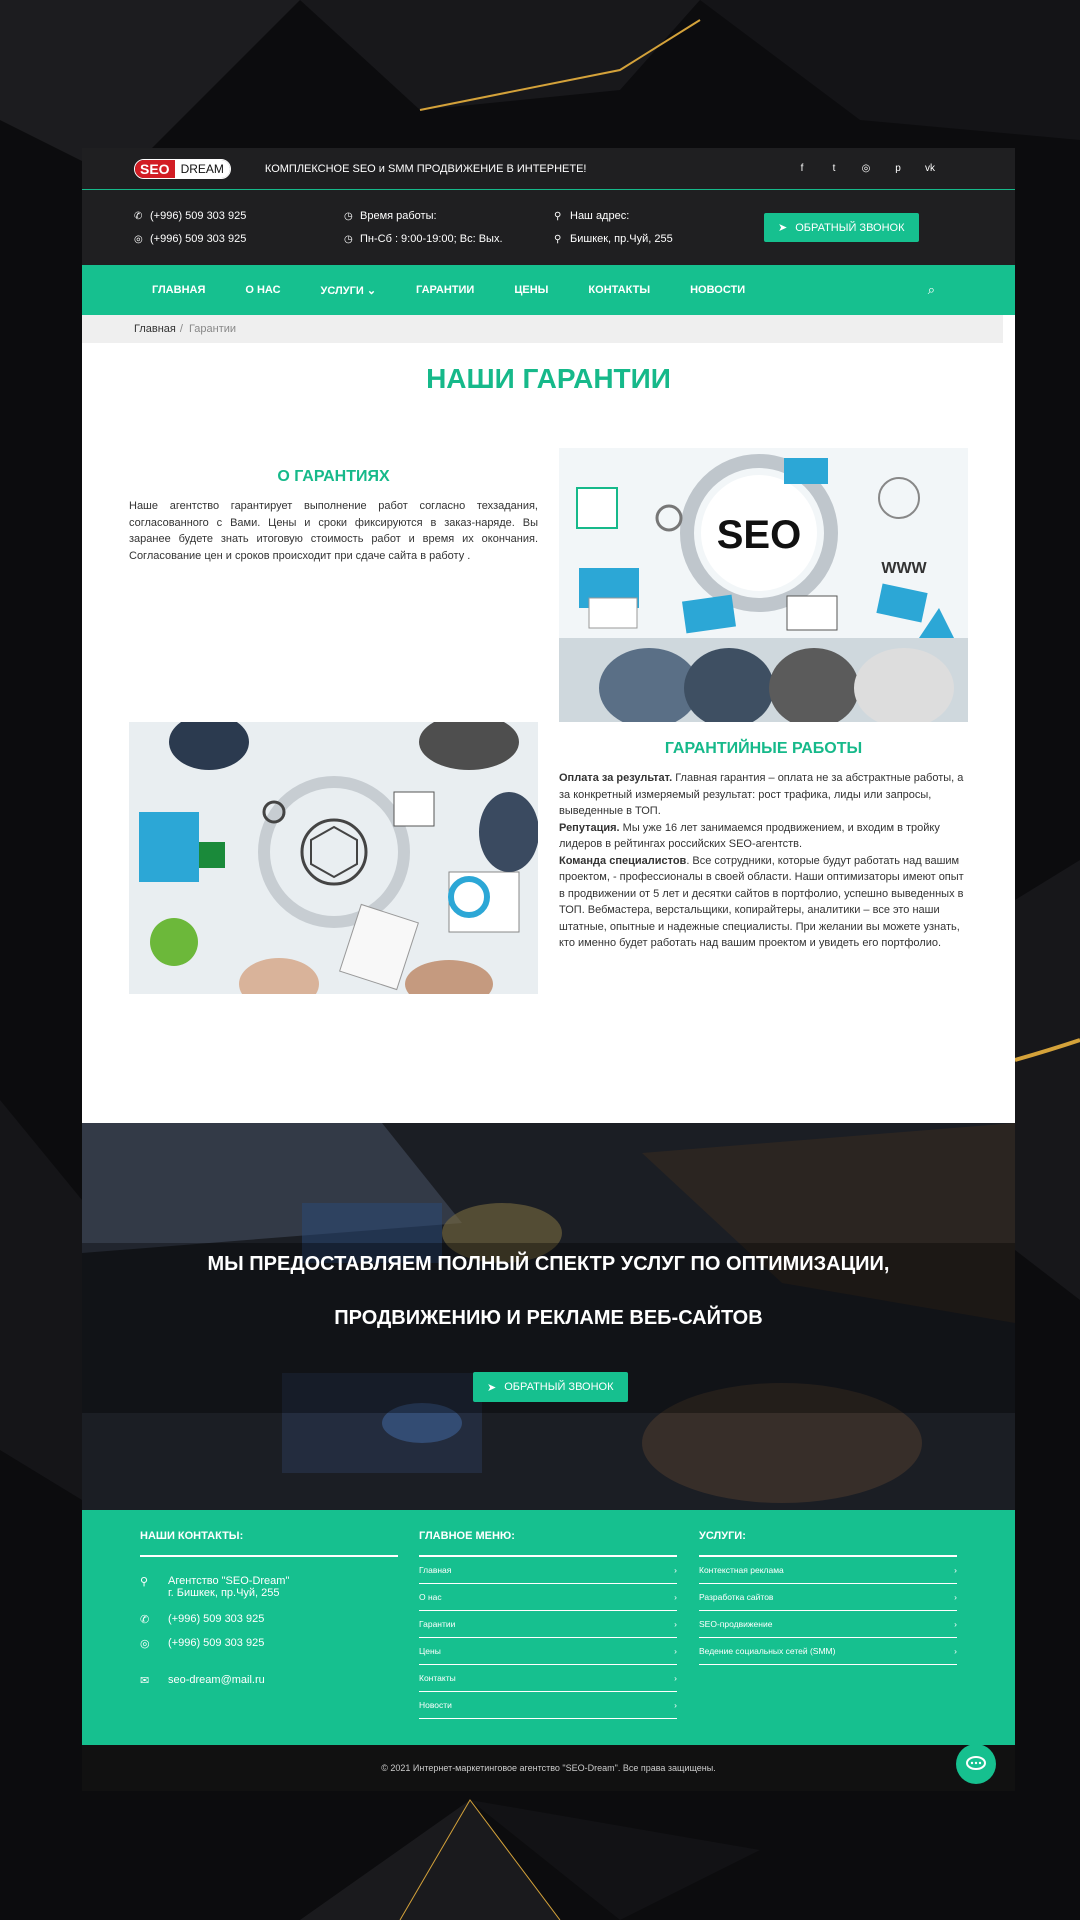 The image size is (1080, 1920). Describe the element at coordinates (616, 778) in the screenshot. I see `payment-heading: Оплата за результат.` at that location.